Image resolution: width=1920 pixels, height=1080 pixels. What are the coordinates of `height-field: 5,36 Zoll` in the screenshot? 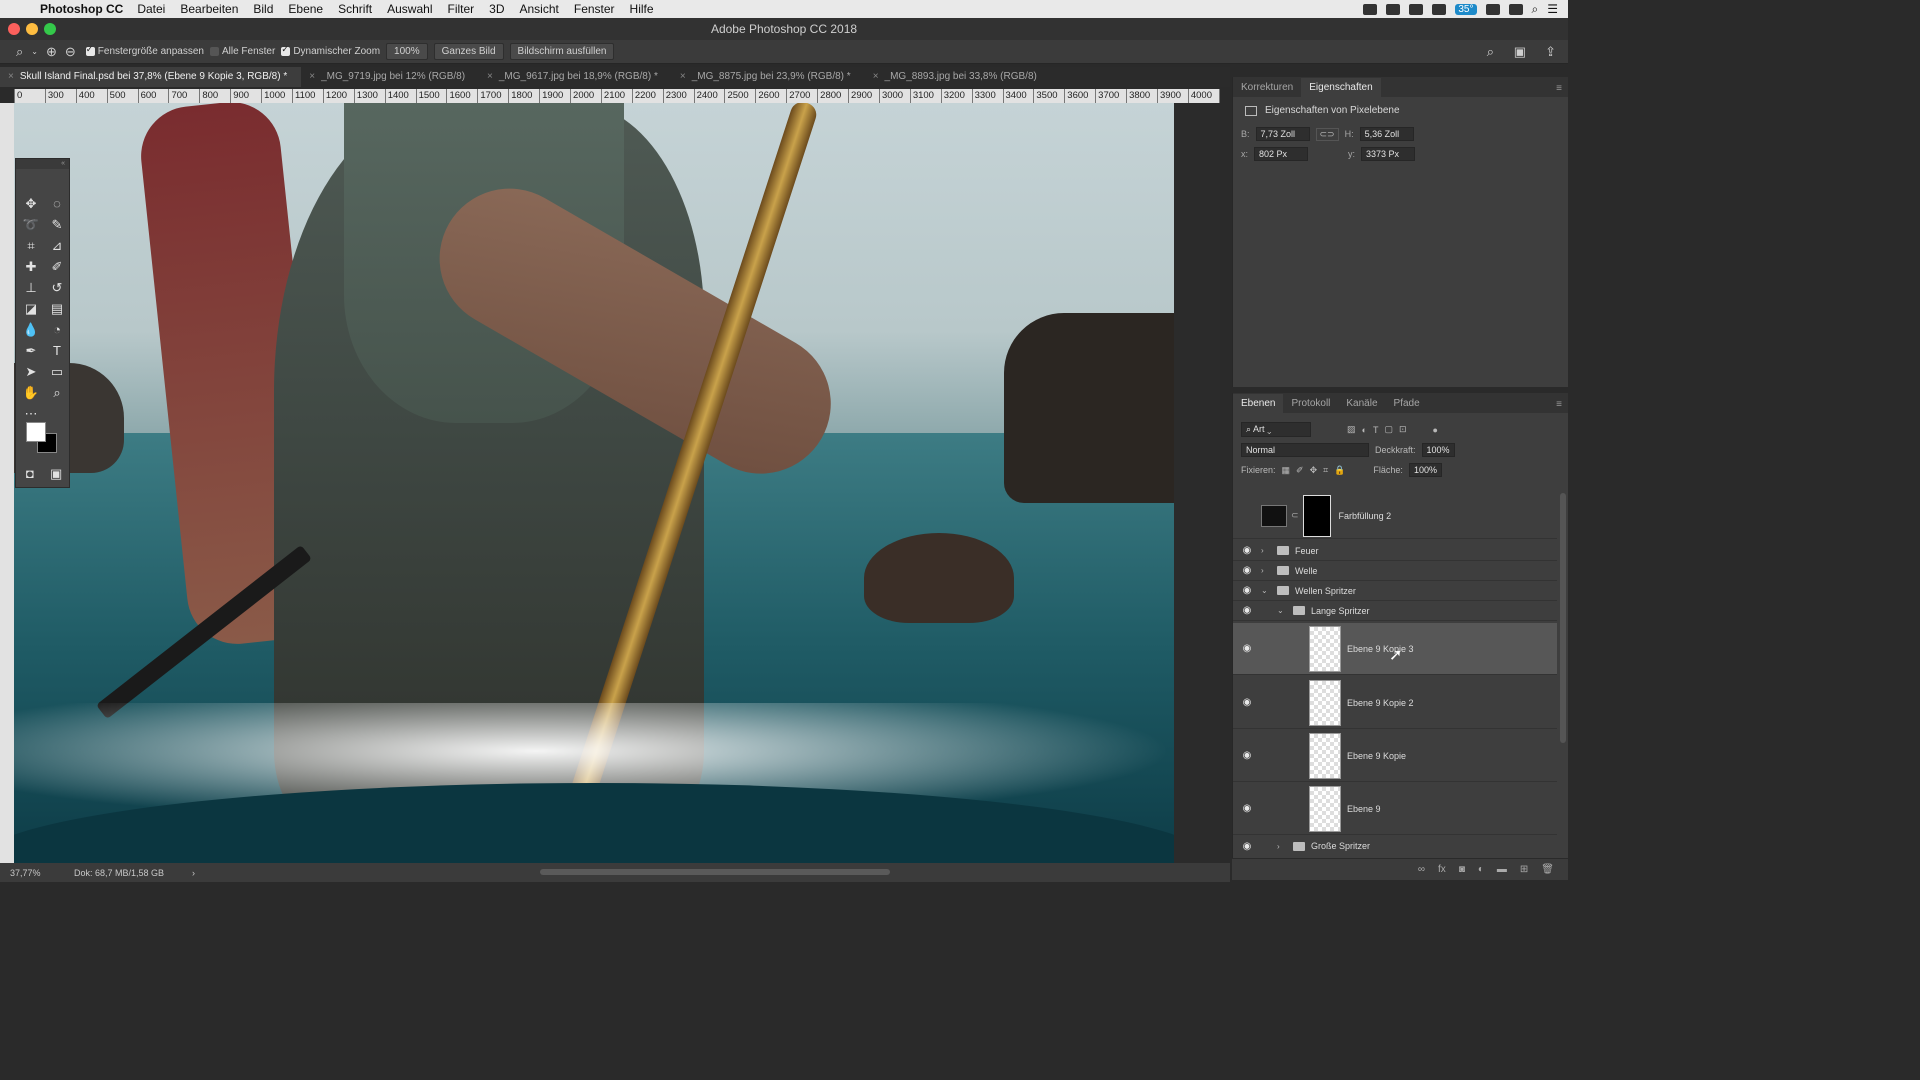 It's located at (1386, 134).